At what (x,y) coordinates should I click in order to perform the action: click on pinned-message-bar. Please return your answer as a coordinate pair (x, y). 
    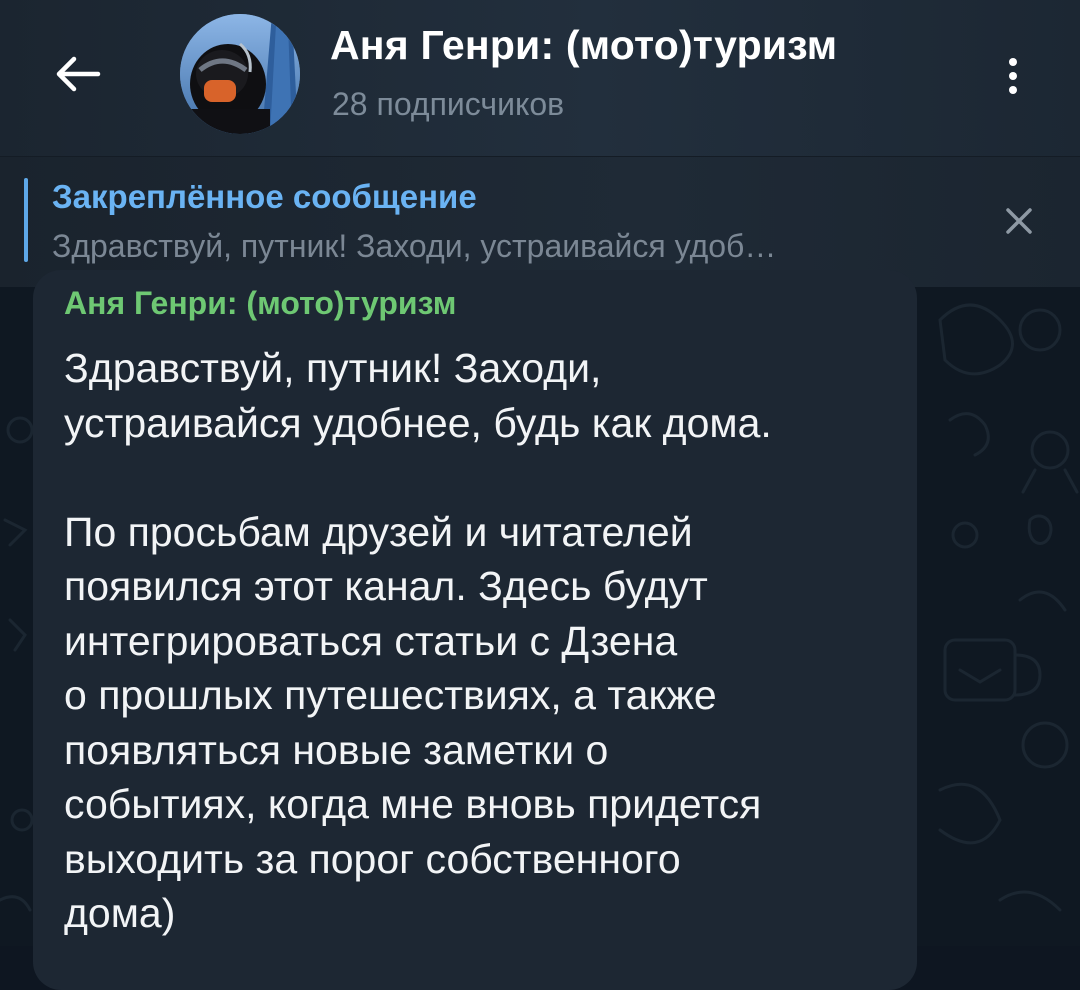
    Looking at the image, I should click on (540, 221).